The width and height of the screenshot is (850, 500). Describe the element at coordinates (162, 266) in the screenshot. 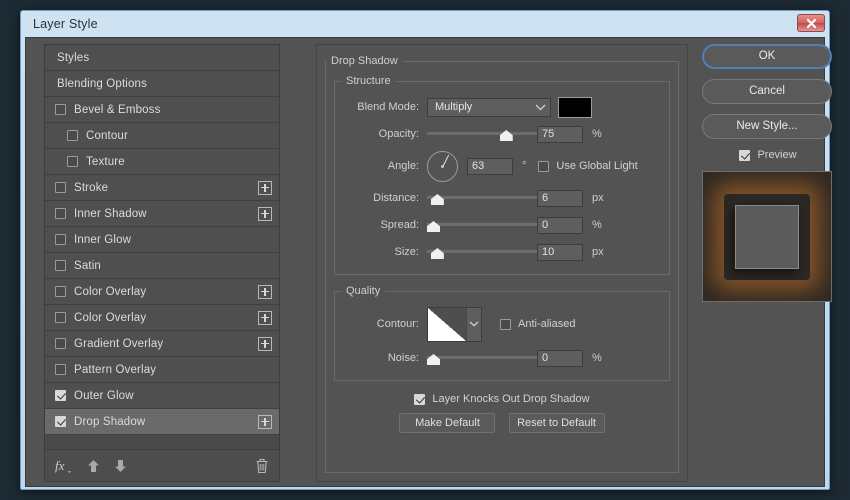

I see `style-row-satin: Satin` at that location.